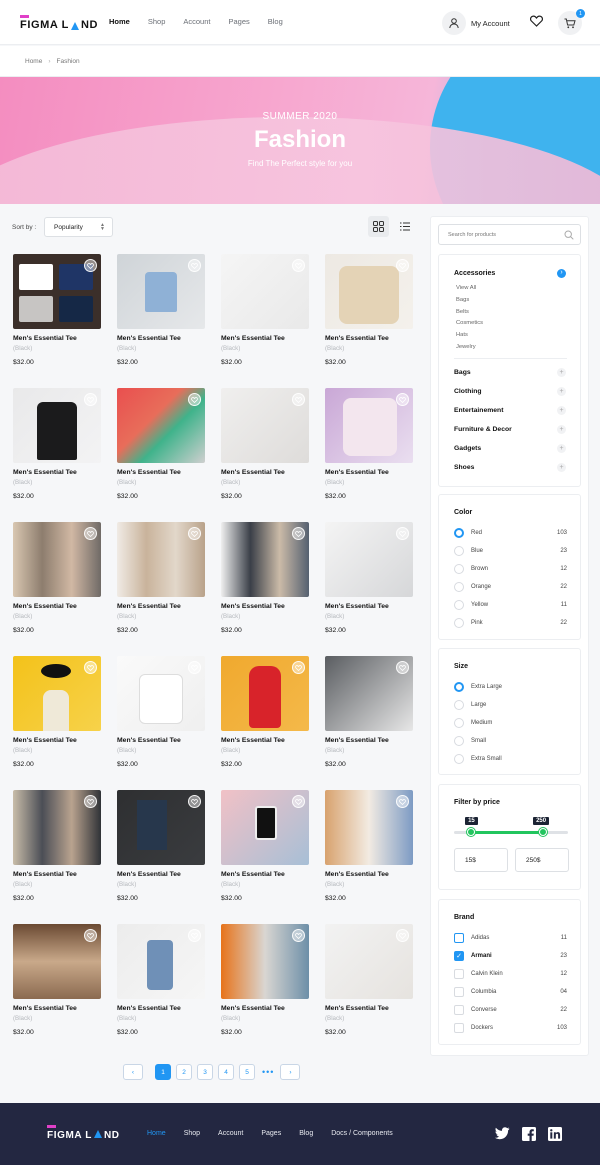 This screenshot has width=600, height=1165. I want to click on page-5-button: 5, so click(247, 1072).